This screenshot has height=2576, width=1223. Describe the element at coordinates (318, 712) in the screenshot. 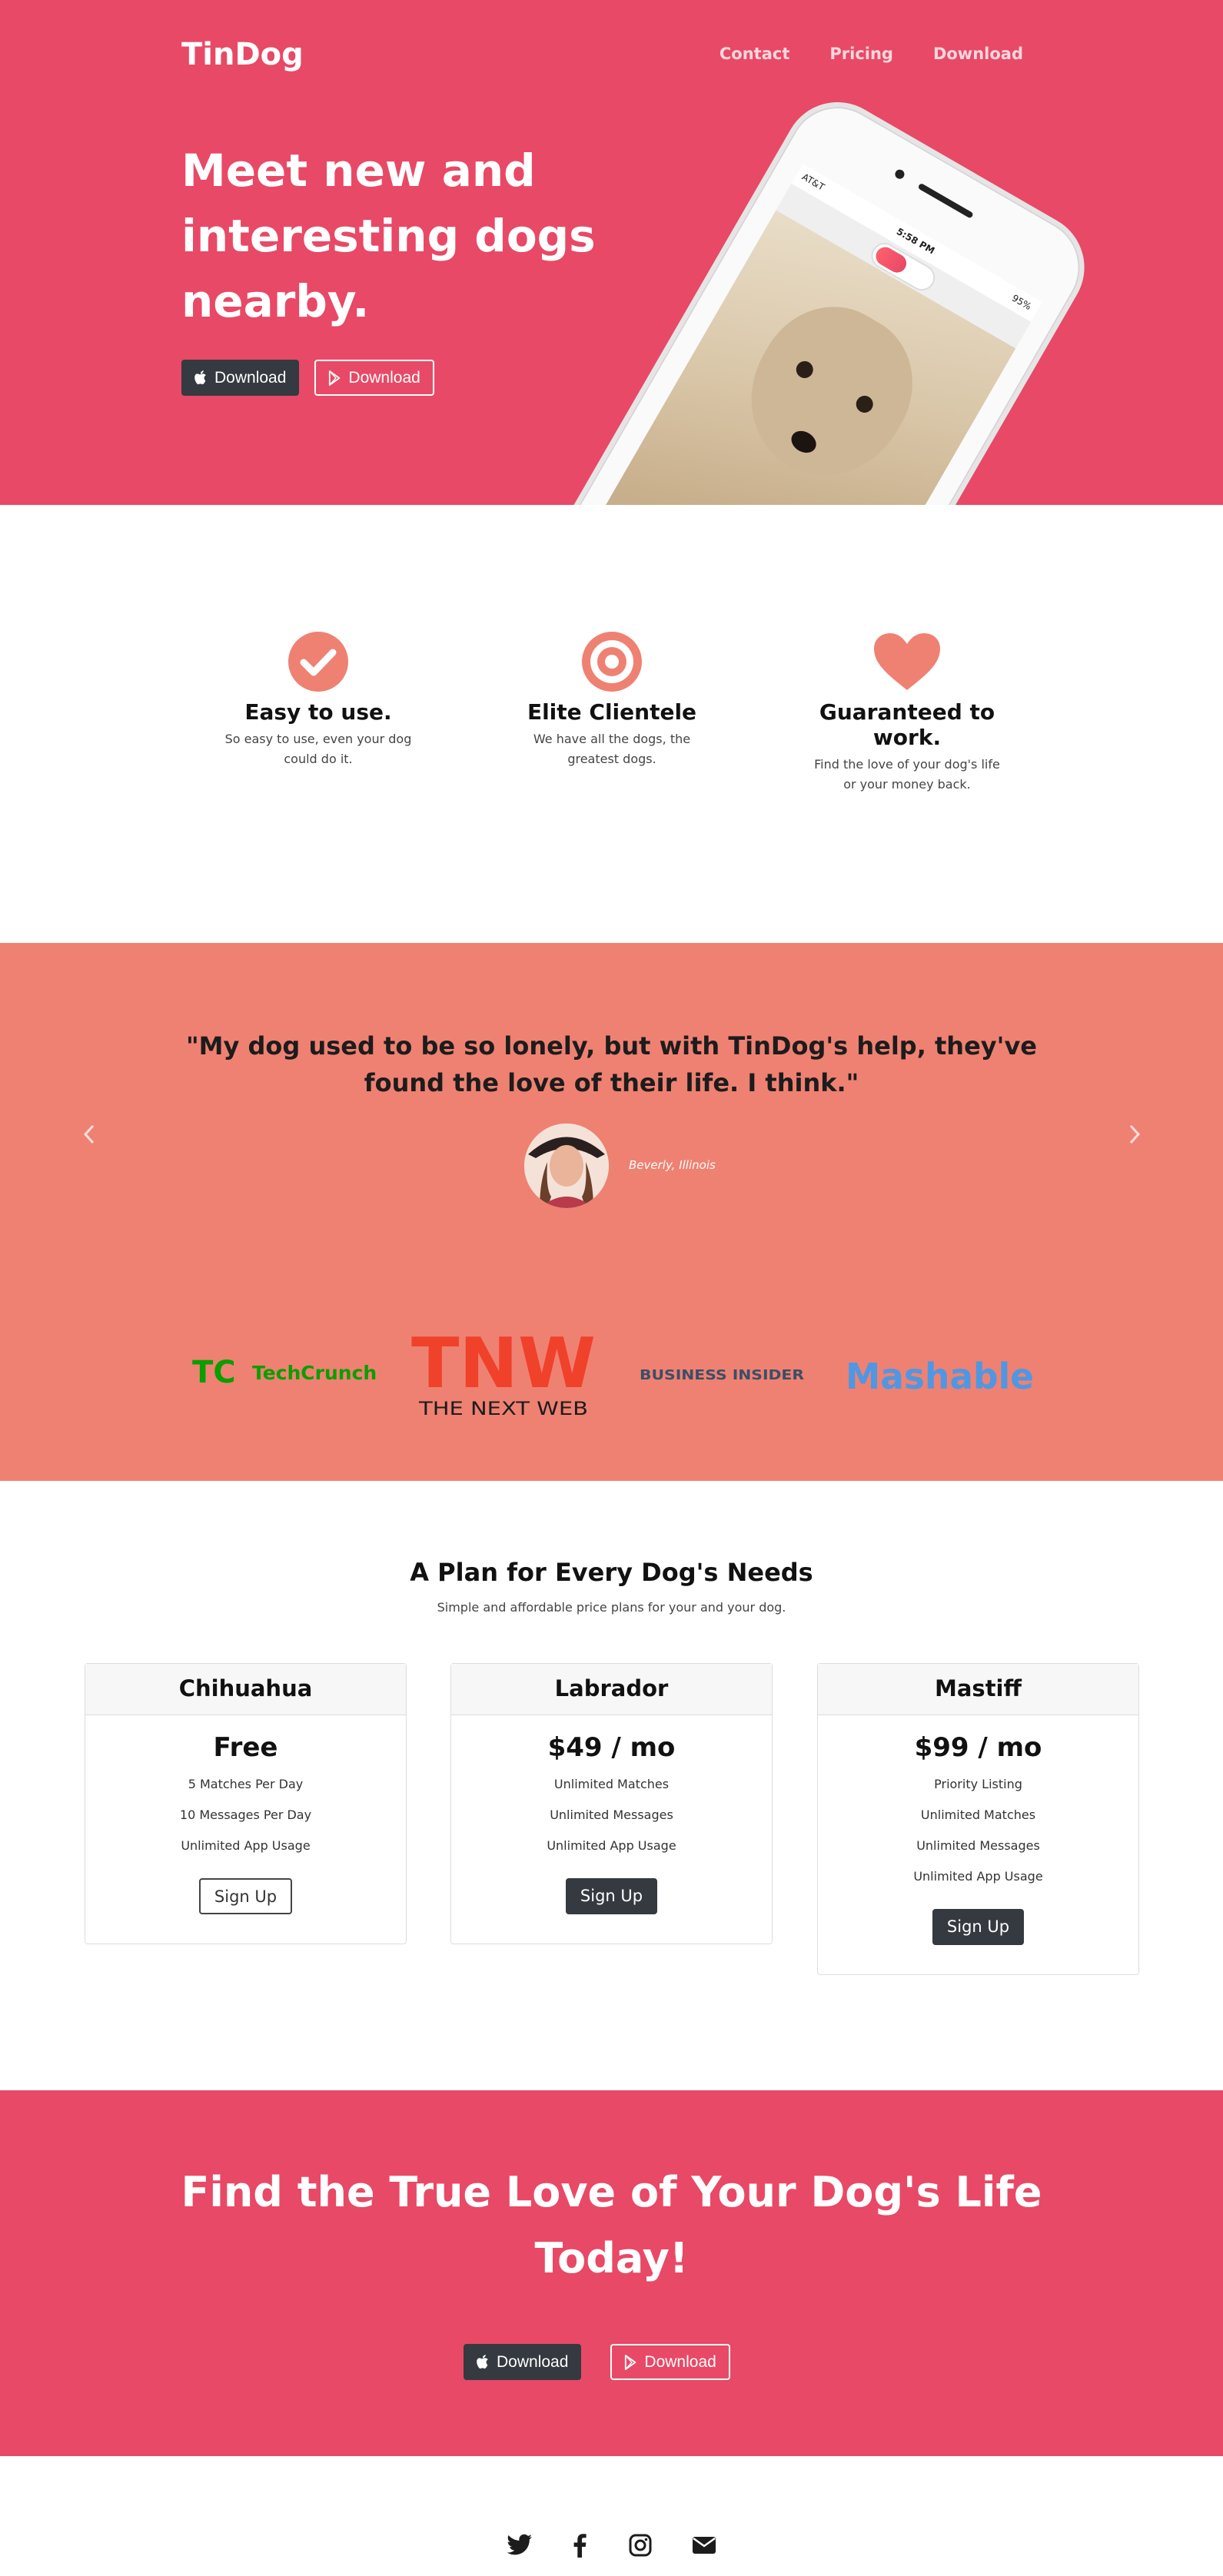

I see `feature-title: Easy to use.` at that location.